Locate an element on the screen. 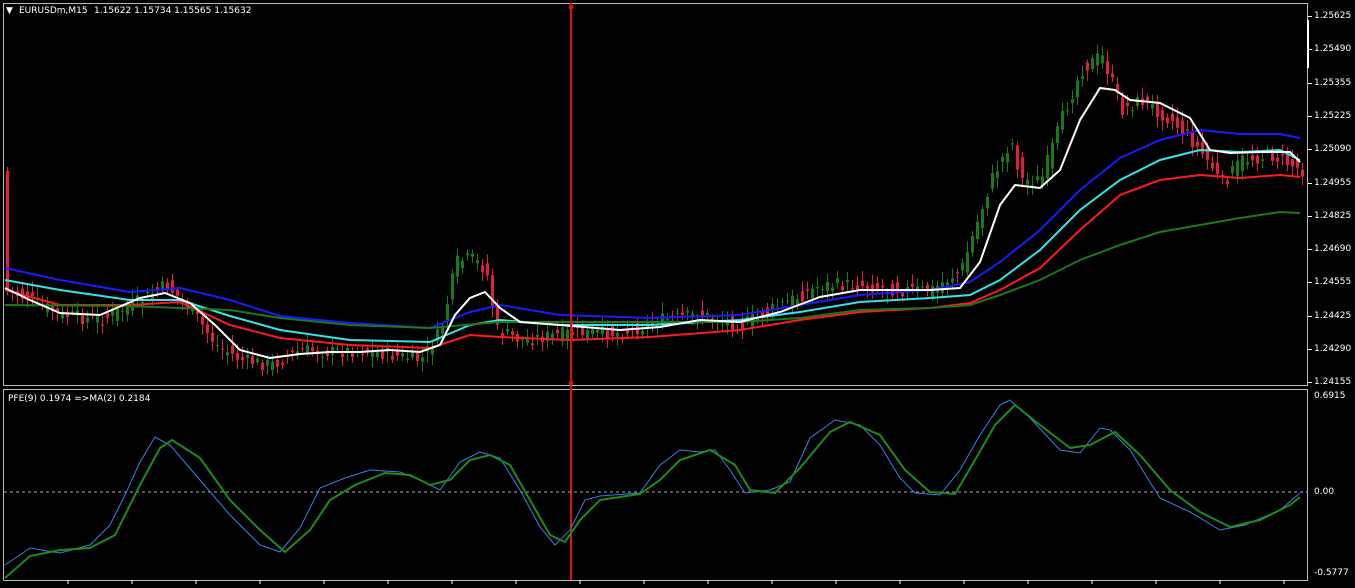 The image size is (1355, 588). price-axis-label: 1.25090 is located at coordinates (1333, 149).